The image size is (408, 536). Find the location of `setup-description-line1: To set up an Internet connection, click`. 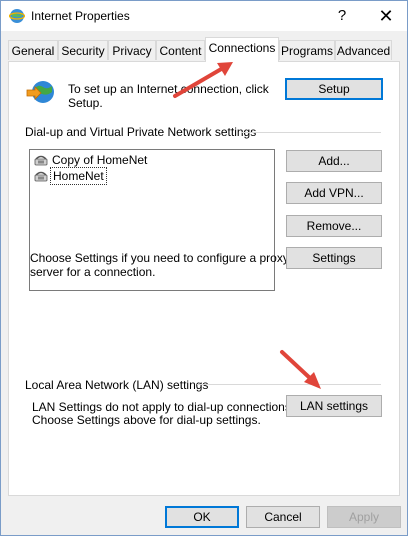

setup-description-line1: To set up an Internet connection, click is located at coordinates (168, 89).